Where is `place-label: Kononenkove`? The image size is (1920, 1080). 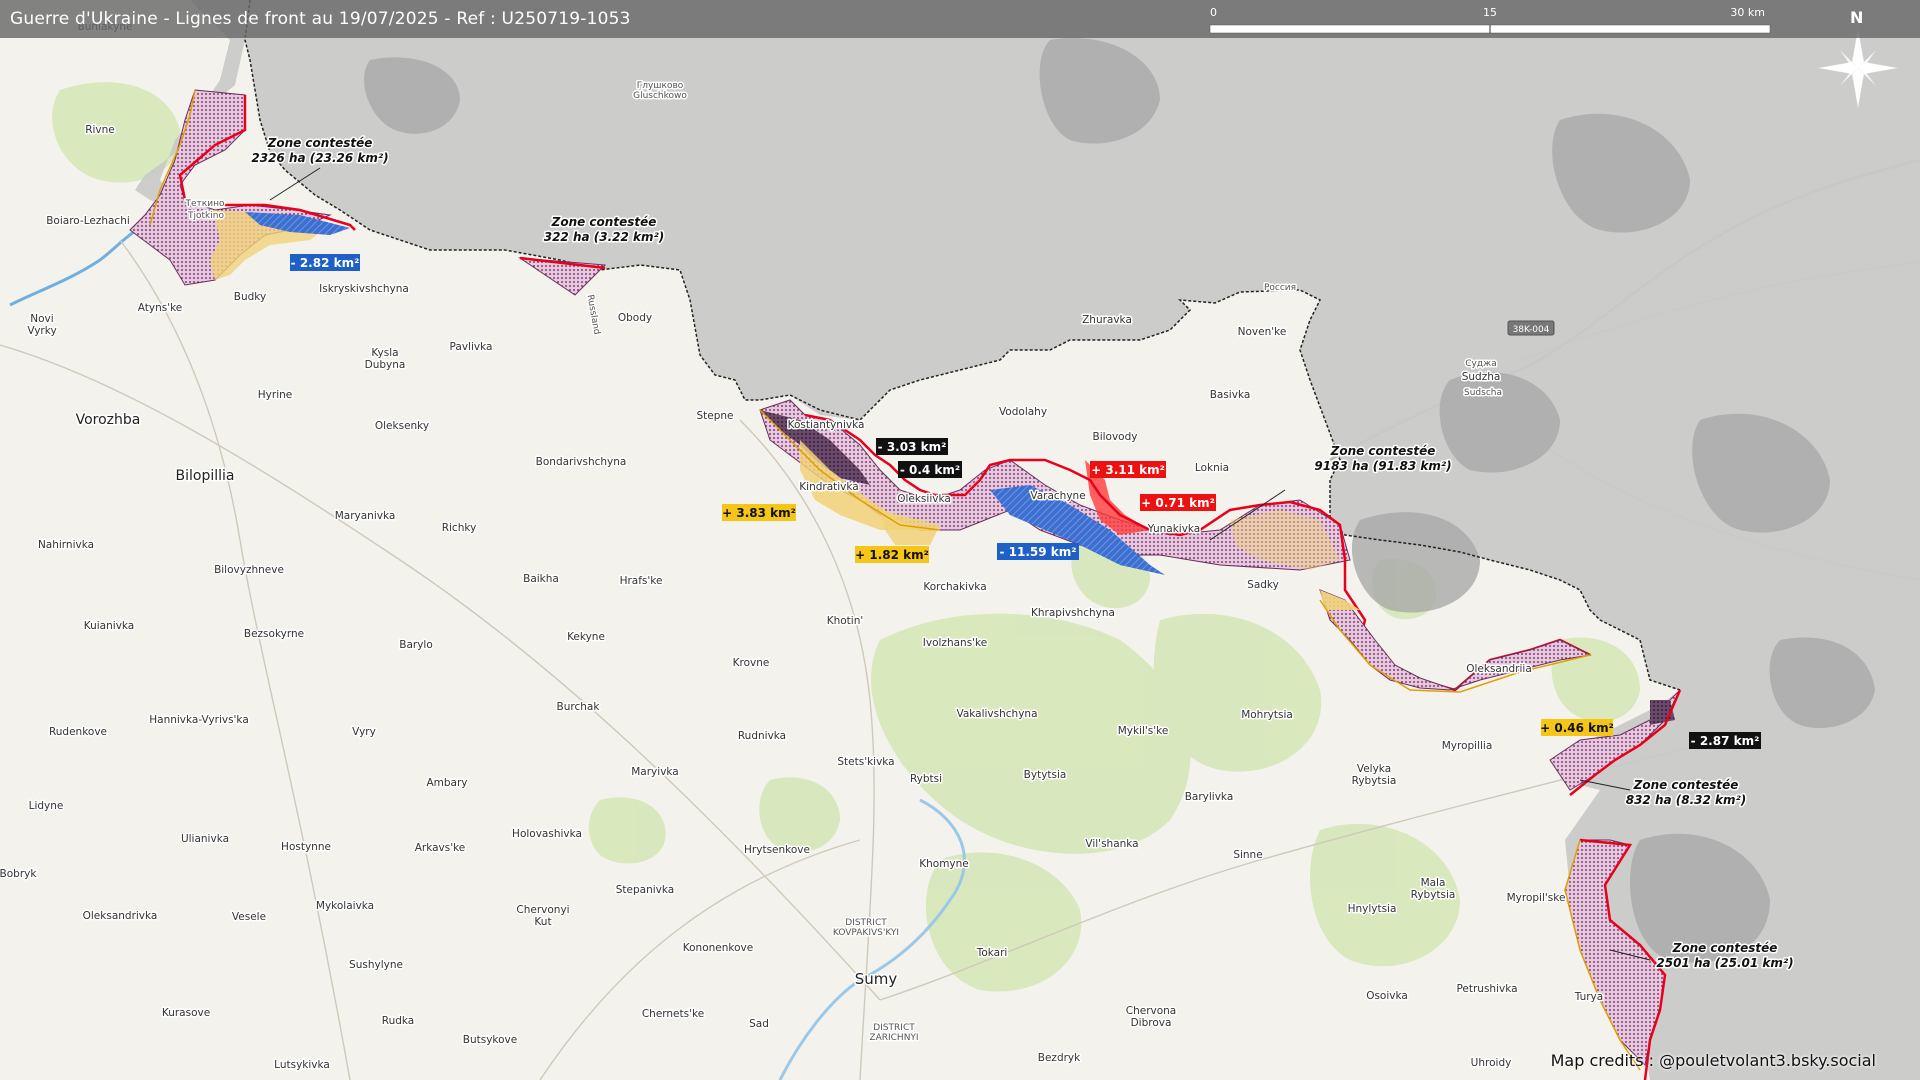 place-label: Kononenkove is located at coordinates (718, 948).